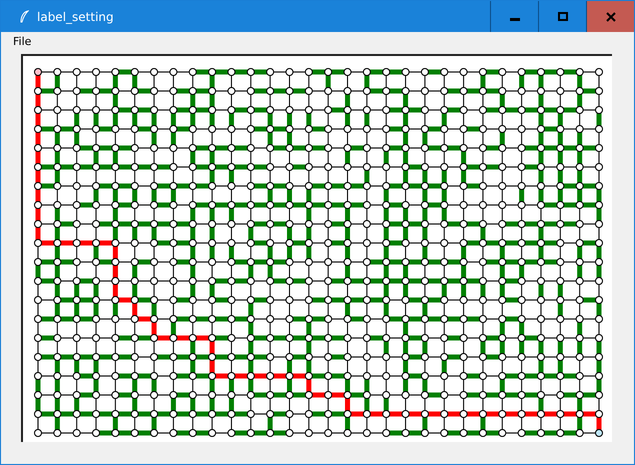  What do you see at coordinates (563, 17) in the screenshot?
I see `maximize-icon` at bounding box center [563, 17].